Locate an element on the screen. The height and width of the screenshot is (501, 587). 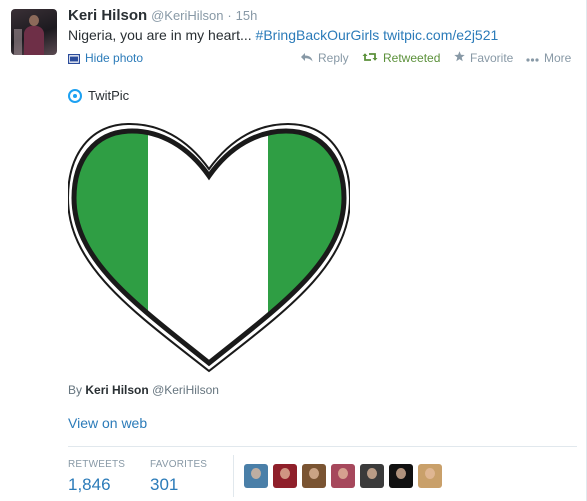
retweets-count: 1,846 is located at coordinates (89, 484).